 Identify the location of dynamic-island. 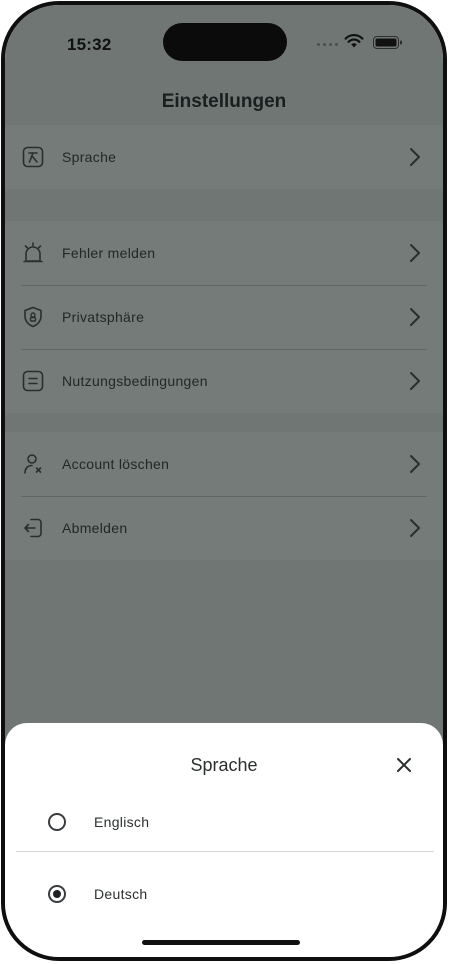
(225, 42).